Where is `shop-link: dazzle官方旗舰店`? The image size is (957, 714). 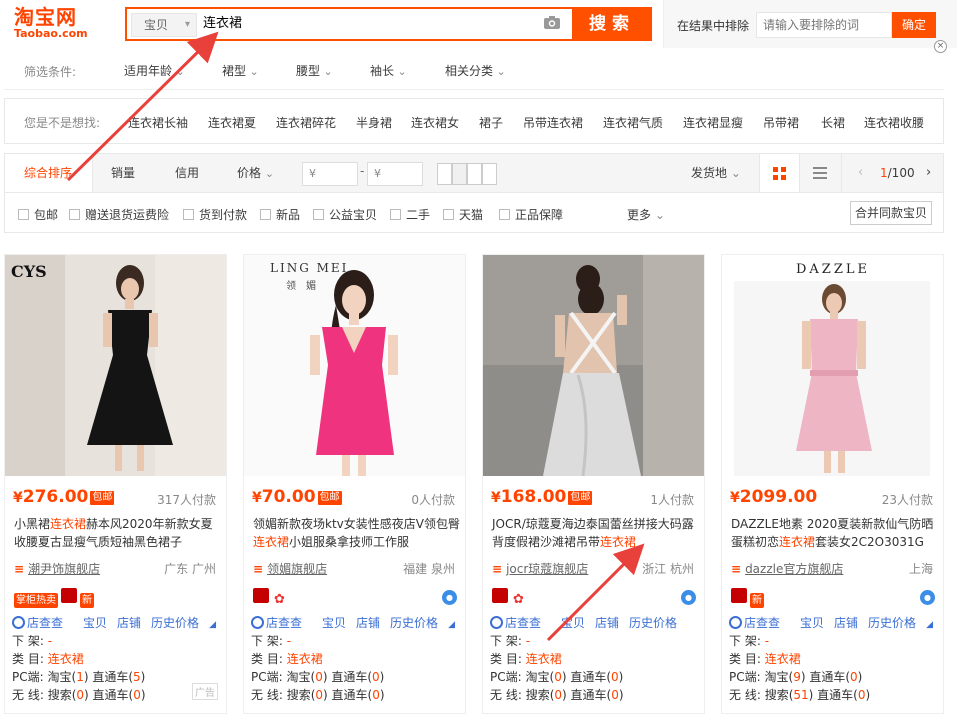
shop-link: dazzle官方旗舰店 is located at coordinates (787, 568).